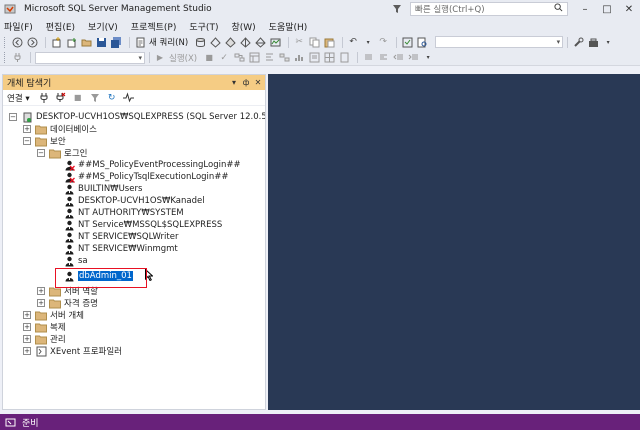 This screenshot has height=430, width=640. Describe the element at coordinates (18, 26) in the screenshot. I see `menu-file: 파일(F)` at that location.